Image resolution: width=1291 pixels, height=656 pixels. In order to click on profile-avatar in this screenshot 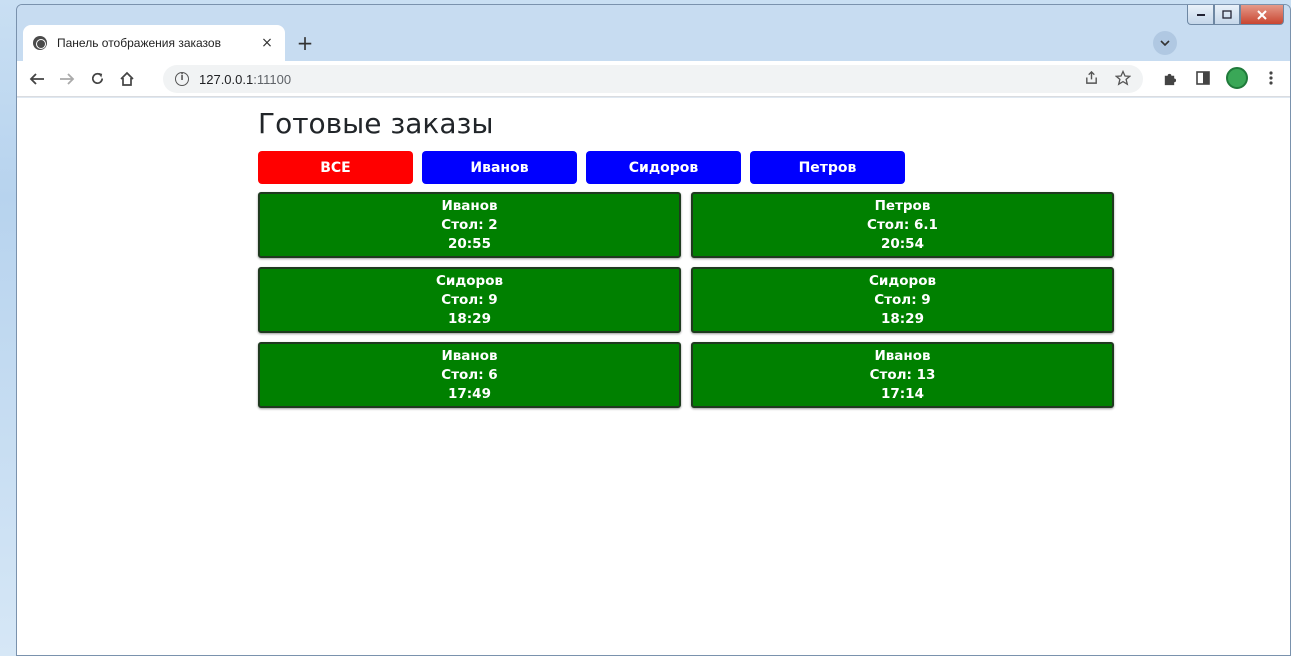, I will do `click(1237, 78)`.